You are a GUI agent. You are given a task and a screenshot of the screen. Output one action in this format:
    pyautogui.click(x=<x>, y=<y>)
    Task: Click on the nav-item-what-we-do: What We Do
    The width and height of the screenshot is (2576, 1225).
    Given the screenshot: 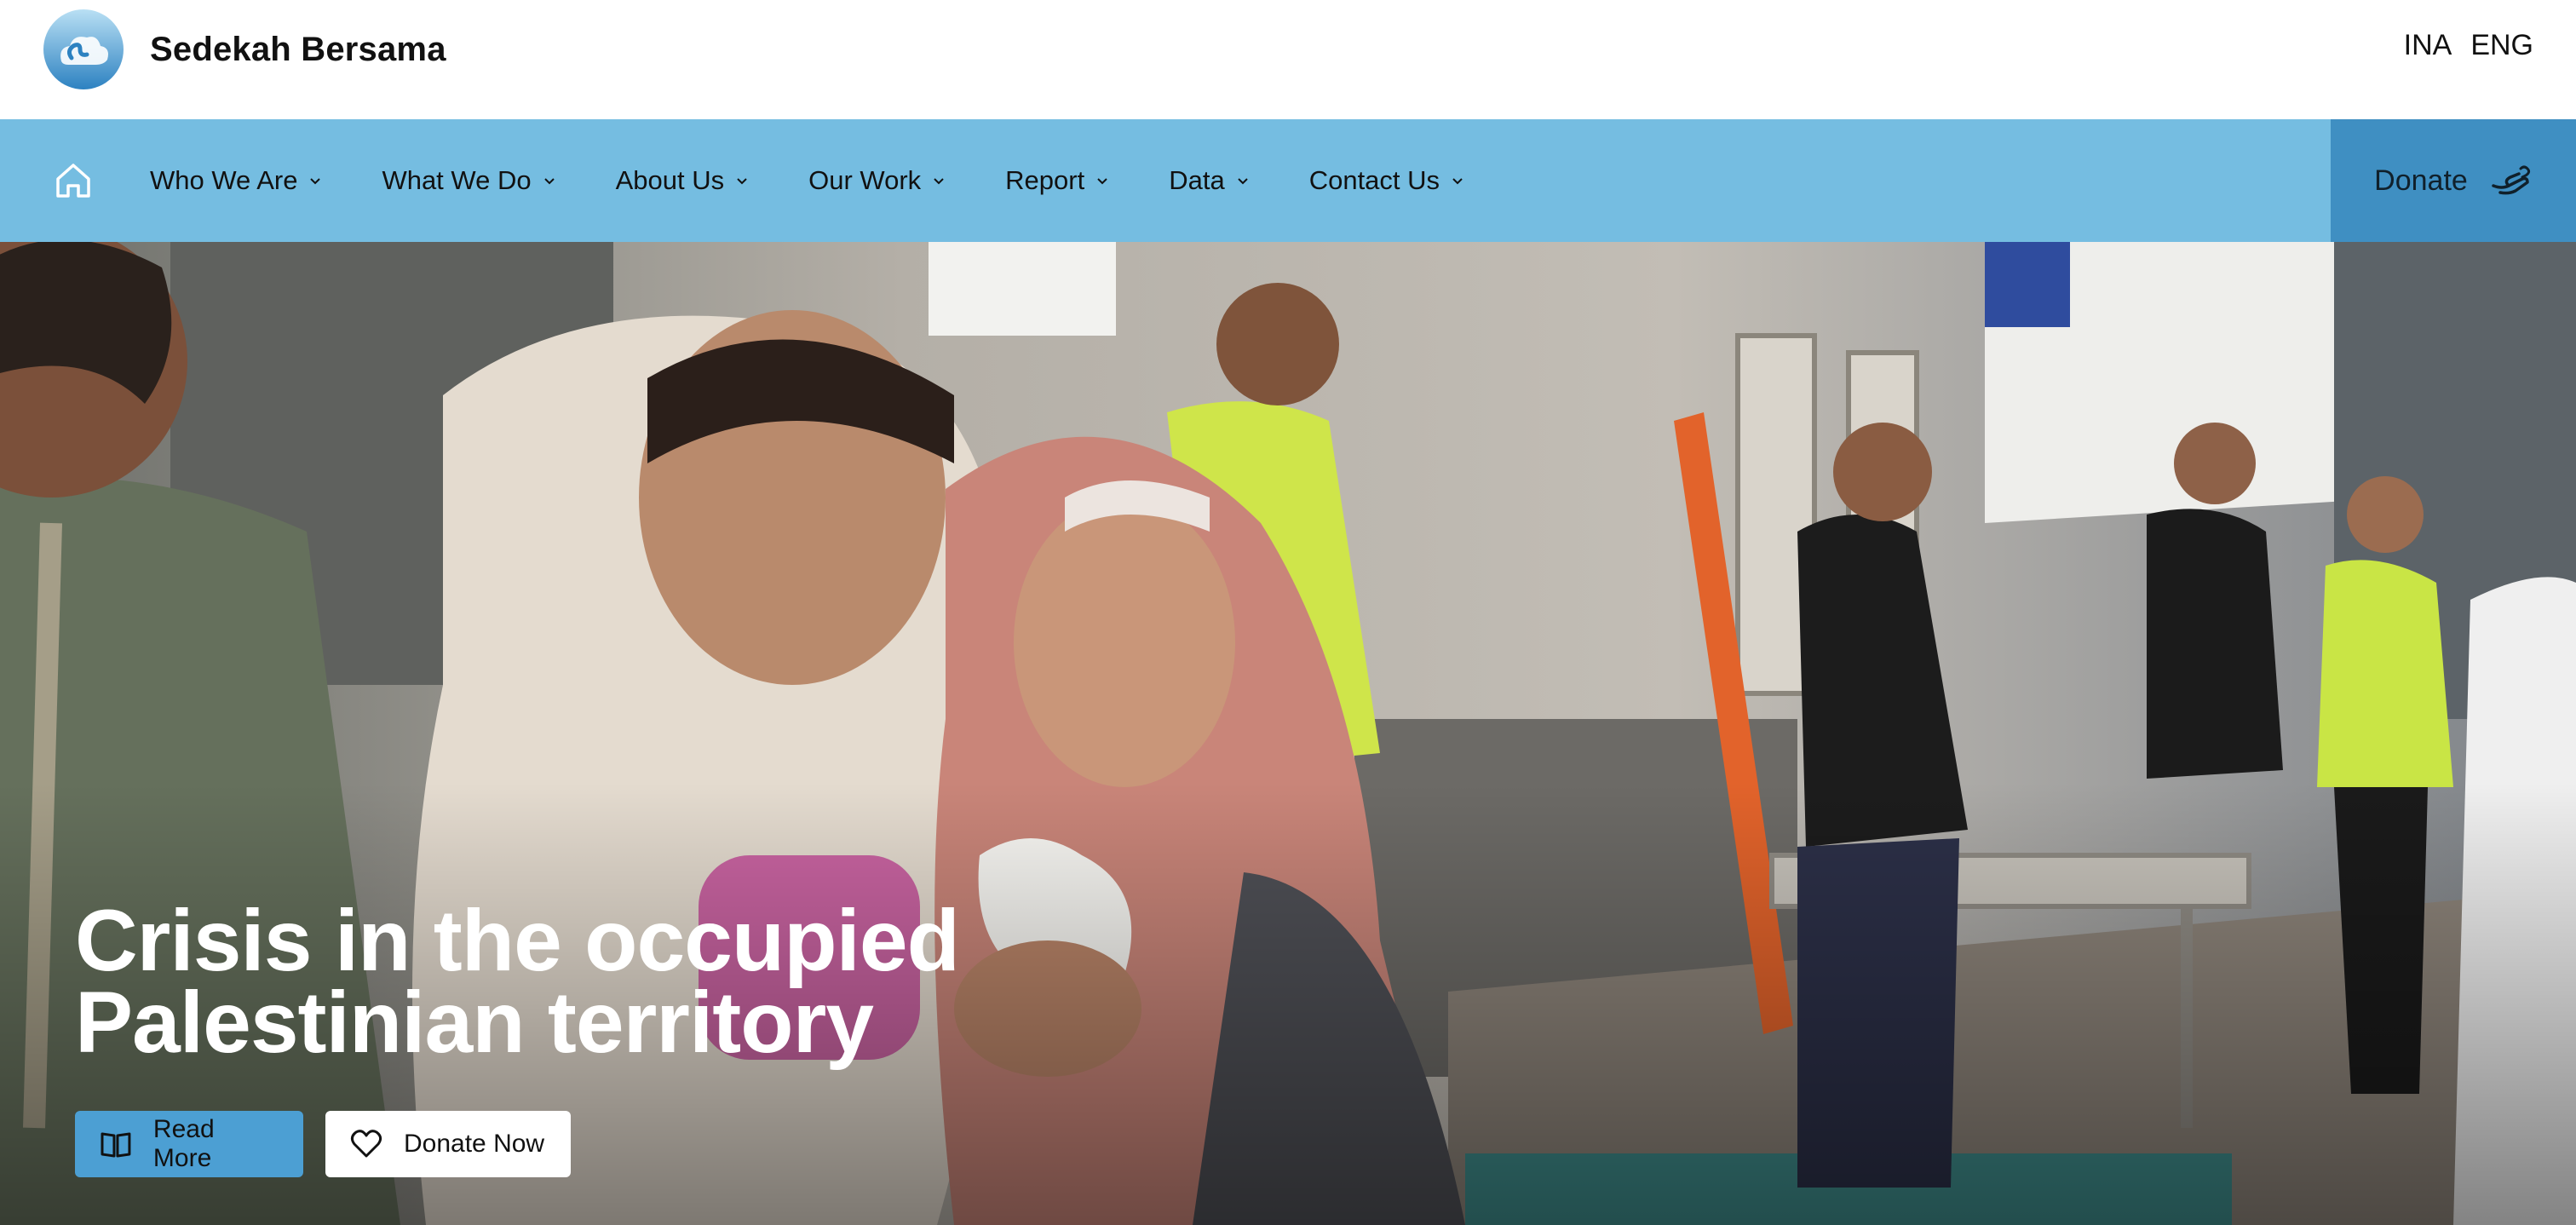 What is the action you would take?
    pyautogui.click(x=469, y=180)
    